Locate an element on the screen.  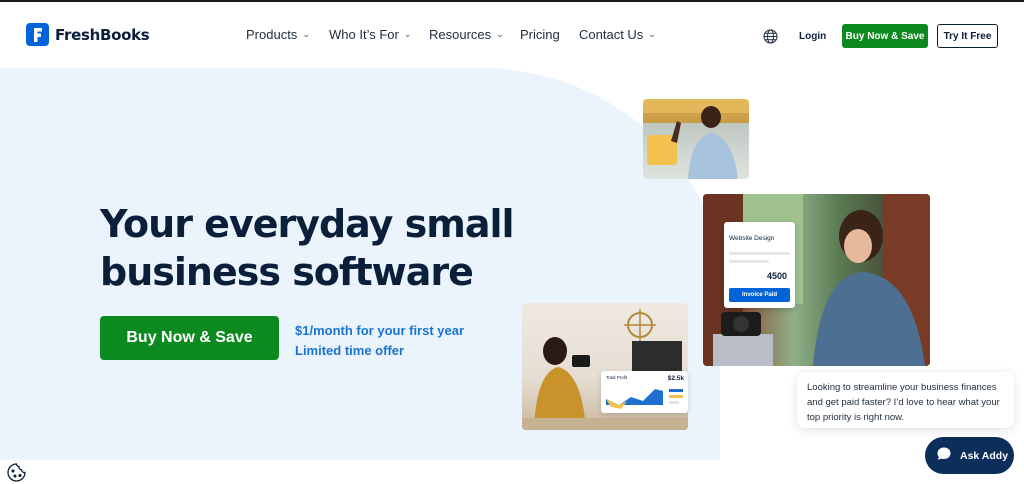
buy-now-button-hero: Buy Now & Save is located at coordinates (189, 338).